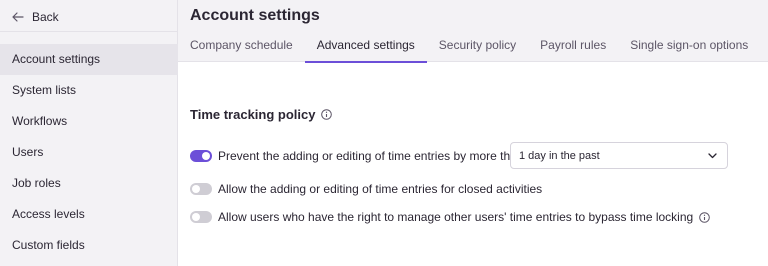 This screenshot has height=266, width=768. Describe the element at coordinates (18, 17) in the screenshot. I see `arrow-left-icon` at that location.